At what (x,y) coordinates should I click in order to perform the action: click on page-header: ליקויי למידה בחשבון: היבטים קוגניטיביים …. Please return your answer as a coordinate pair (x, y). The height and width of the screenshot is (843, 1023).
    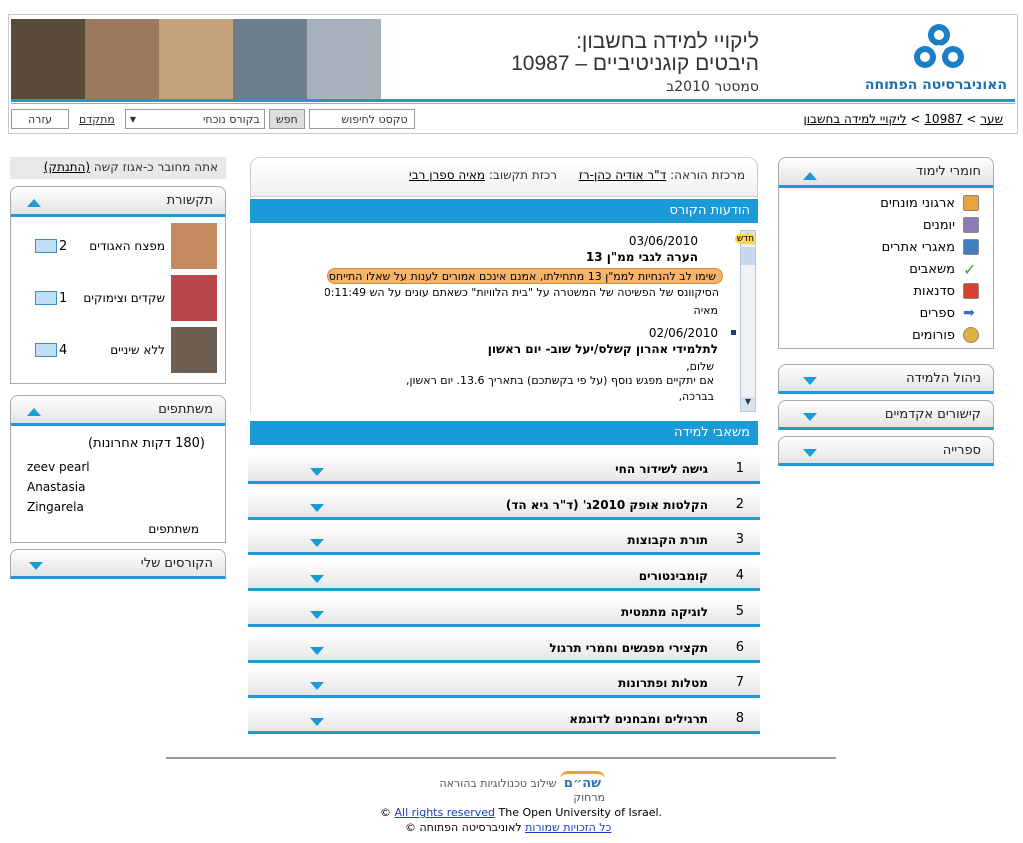
    Looking at the image, I should click on (513, 74).